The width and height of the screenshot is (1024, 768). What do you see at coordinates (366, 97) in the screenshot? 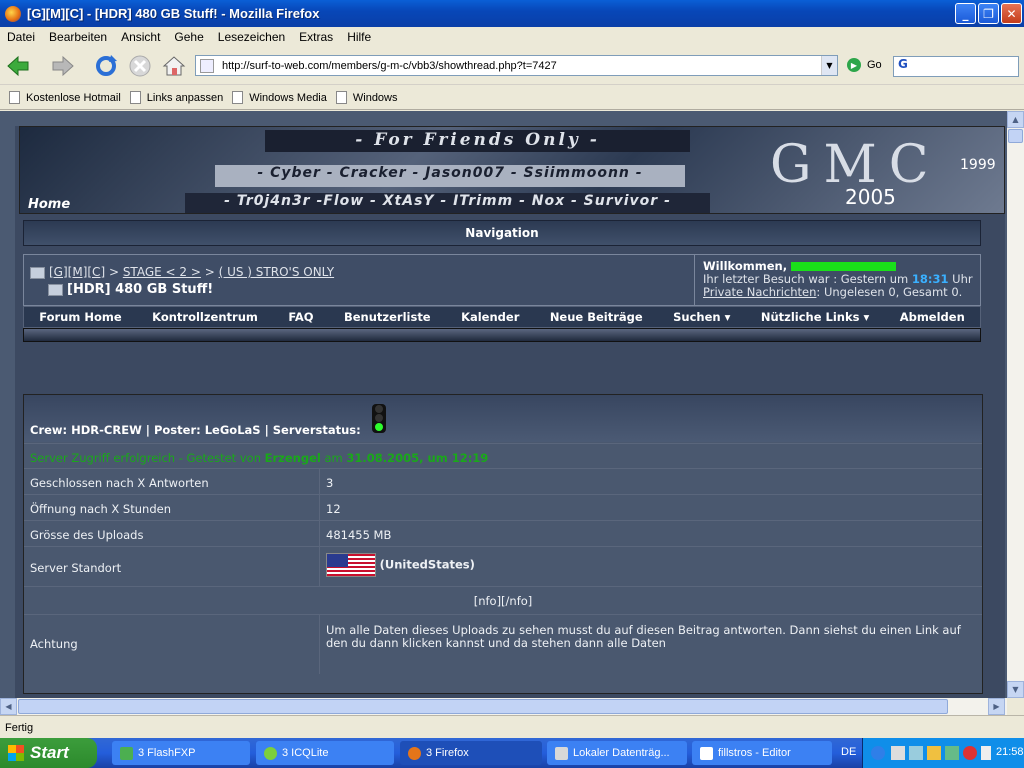
I see `bookmark-item: Windows` at bounding box center [366, 97].